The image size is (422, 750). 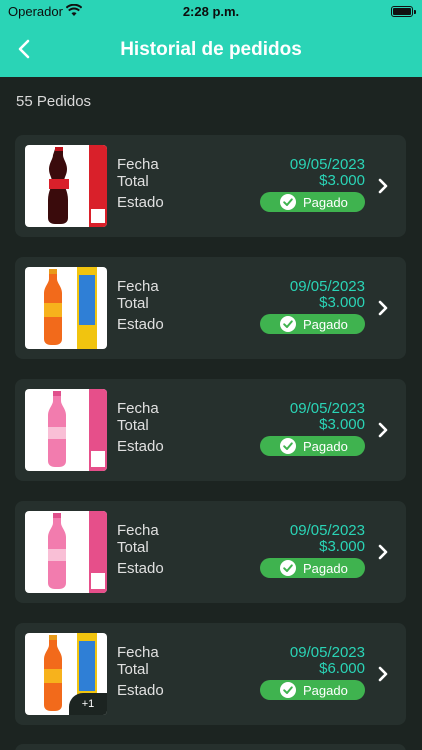 I want to click on page-title: Historial de pedidos, so click(x=211, y=49).